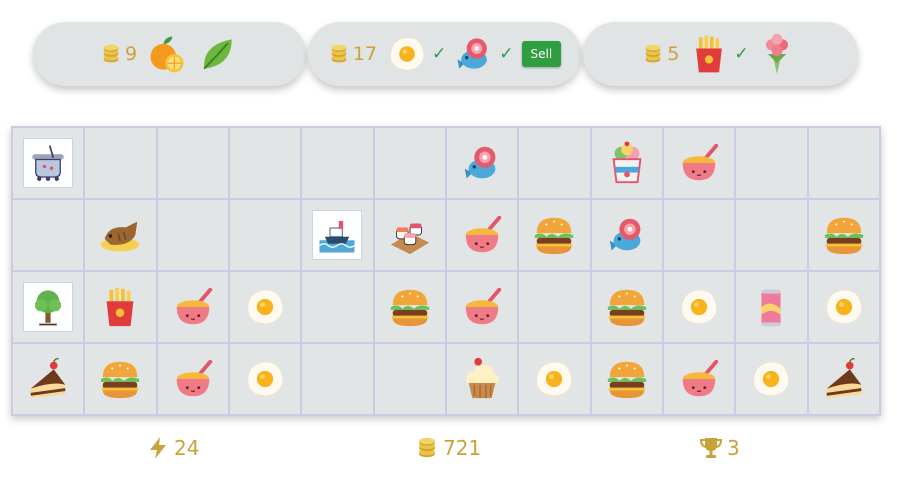 This screenshot has width=897, height=485. Describe the element at coordinates (541, 54) in the screenshot. I see `sell-button: Sell` at that location.